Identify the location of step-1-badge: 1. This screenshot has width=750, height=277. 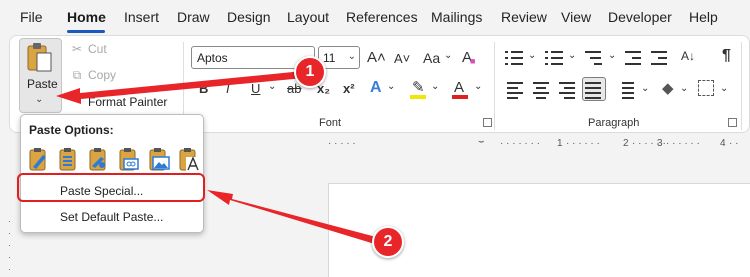
(310, 72).